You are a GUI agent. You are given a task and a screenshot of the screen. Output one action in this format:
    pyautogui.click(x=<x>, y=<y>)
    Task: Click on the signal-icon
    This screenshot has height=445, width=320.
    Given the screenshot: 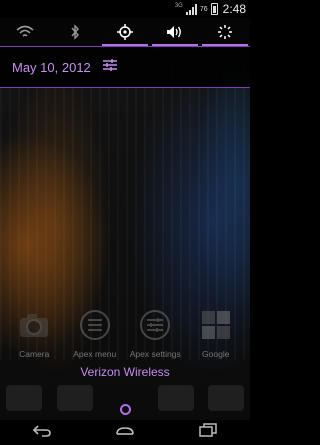 What is the action you would take?
    pyautogui.click(x=191, y=9)
    